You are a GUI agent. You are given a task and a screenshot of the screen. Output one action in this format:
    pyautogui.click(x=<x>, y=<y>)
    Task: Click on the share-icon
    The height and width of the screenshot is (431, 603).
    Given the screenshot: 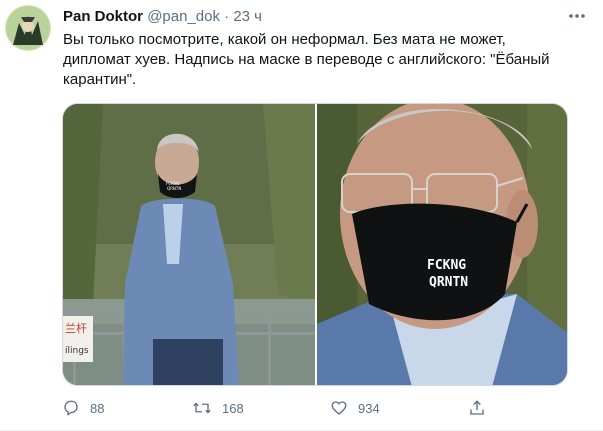 What is the action you would take?
    pyautogui.click(x=477, y=407)
    